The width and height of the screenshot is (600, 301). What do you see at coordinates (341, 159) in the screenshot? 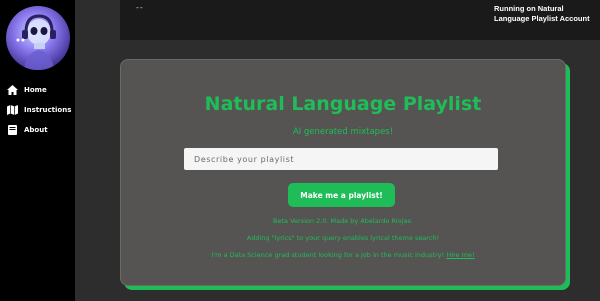
I see `playlist-description-input` at bounding box center [341, 159].